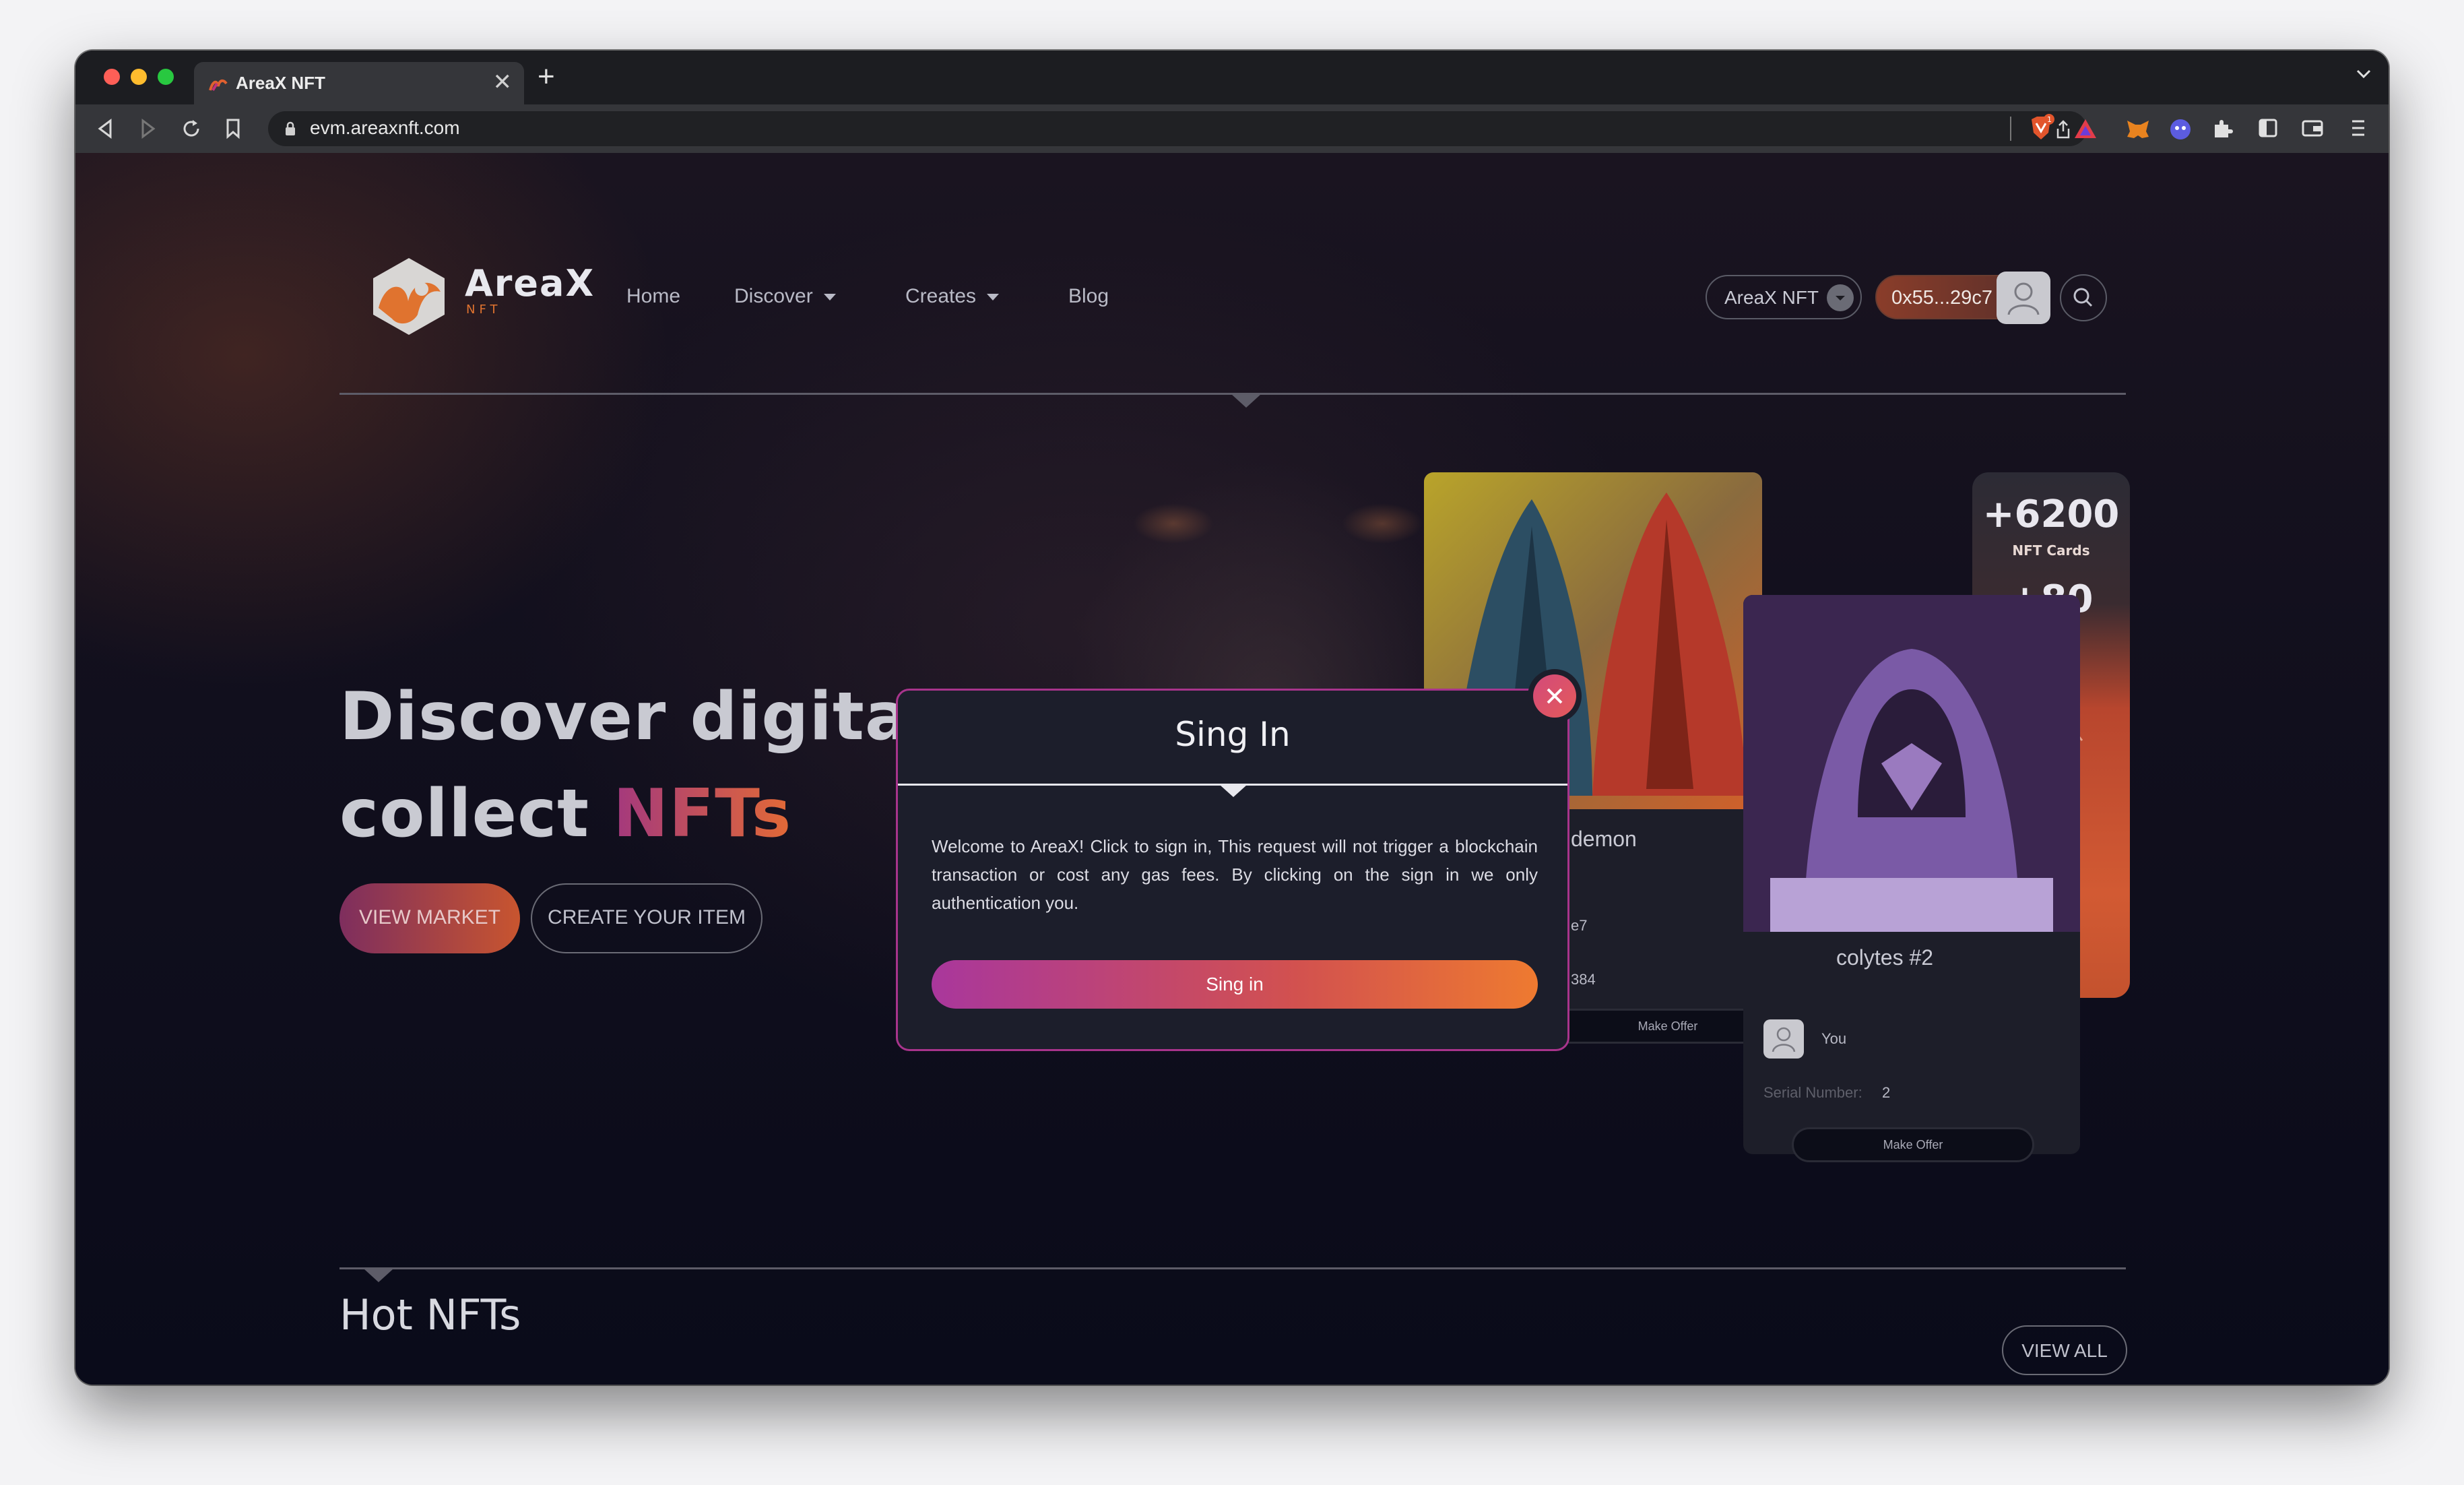  Describe the element at coordinates (430, 1315) in the screenshot. I see `hot-nfts-heading: Hot NFTs` at that location.